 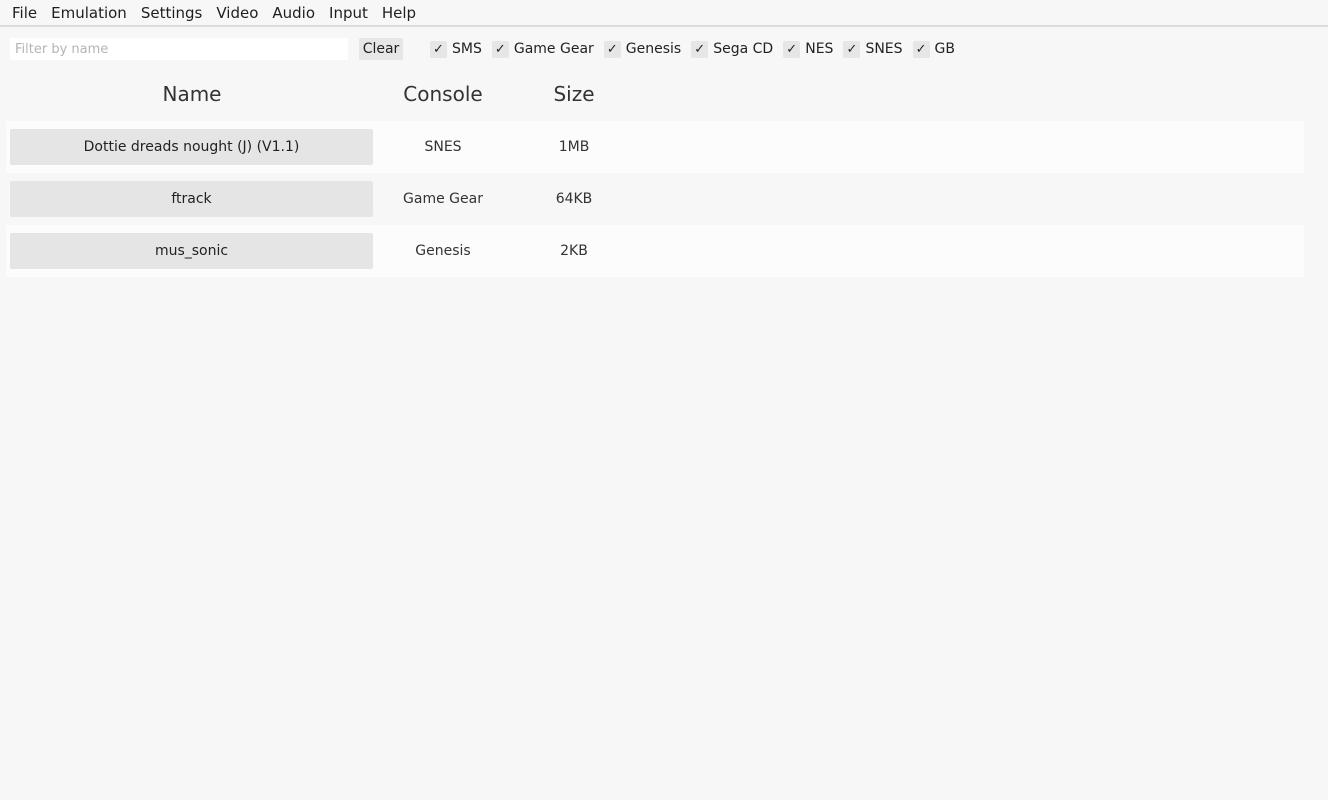 What do you see at coordinates (89, 13) in the screenshot?
I see `menu-emulation: Emulation` at bounding box center [89, 13].